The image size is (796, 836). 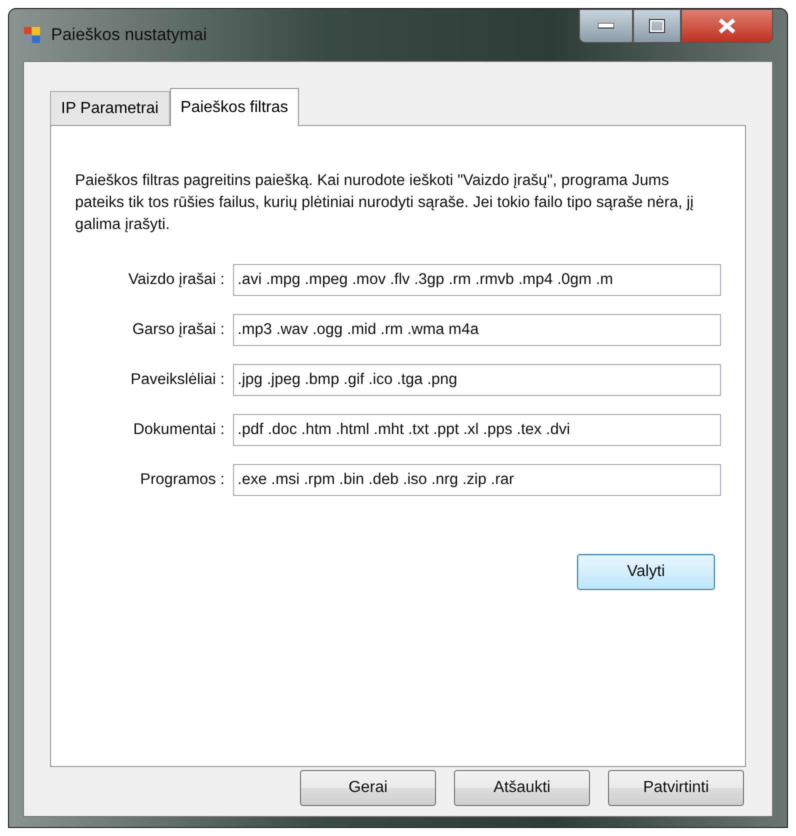 I want to click on field-label: Programos :, so click(x=182, y=480).